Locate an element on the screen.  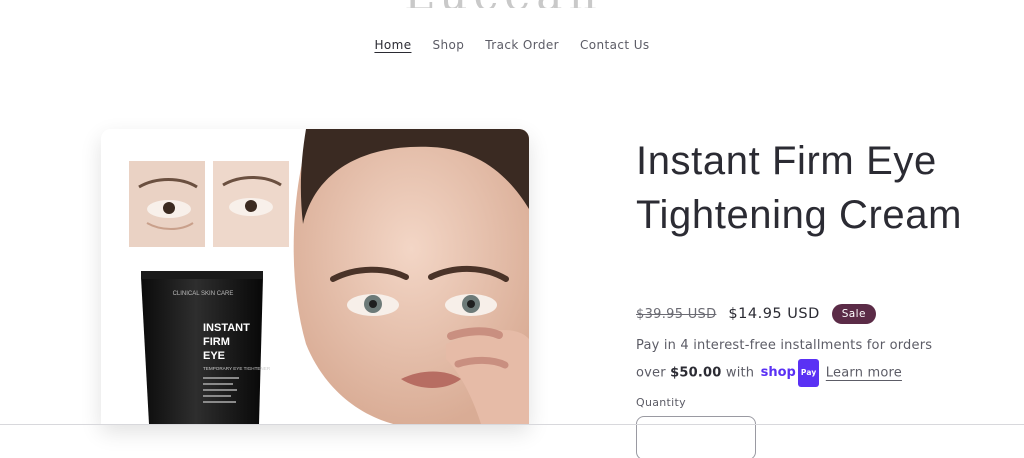
tube-name-line1: INSTANT is located at coordinates (226, 328).